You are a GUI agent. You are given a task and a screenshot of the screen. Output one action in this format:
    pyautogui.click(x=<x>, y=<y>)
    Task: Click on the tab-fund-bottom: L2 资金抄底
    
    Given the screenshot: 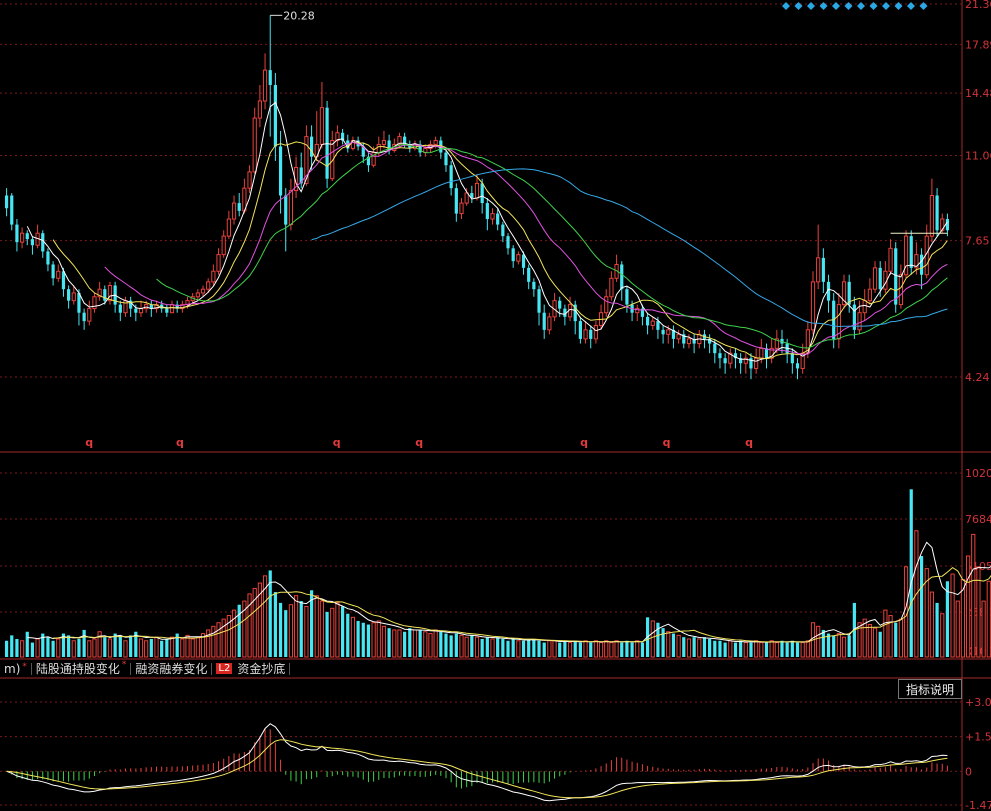 What is the action you would take?
    pyautogui.click(x=250, y=668)
    